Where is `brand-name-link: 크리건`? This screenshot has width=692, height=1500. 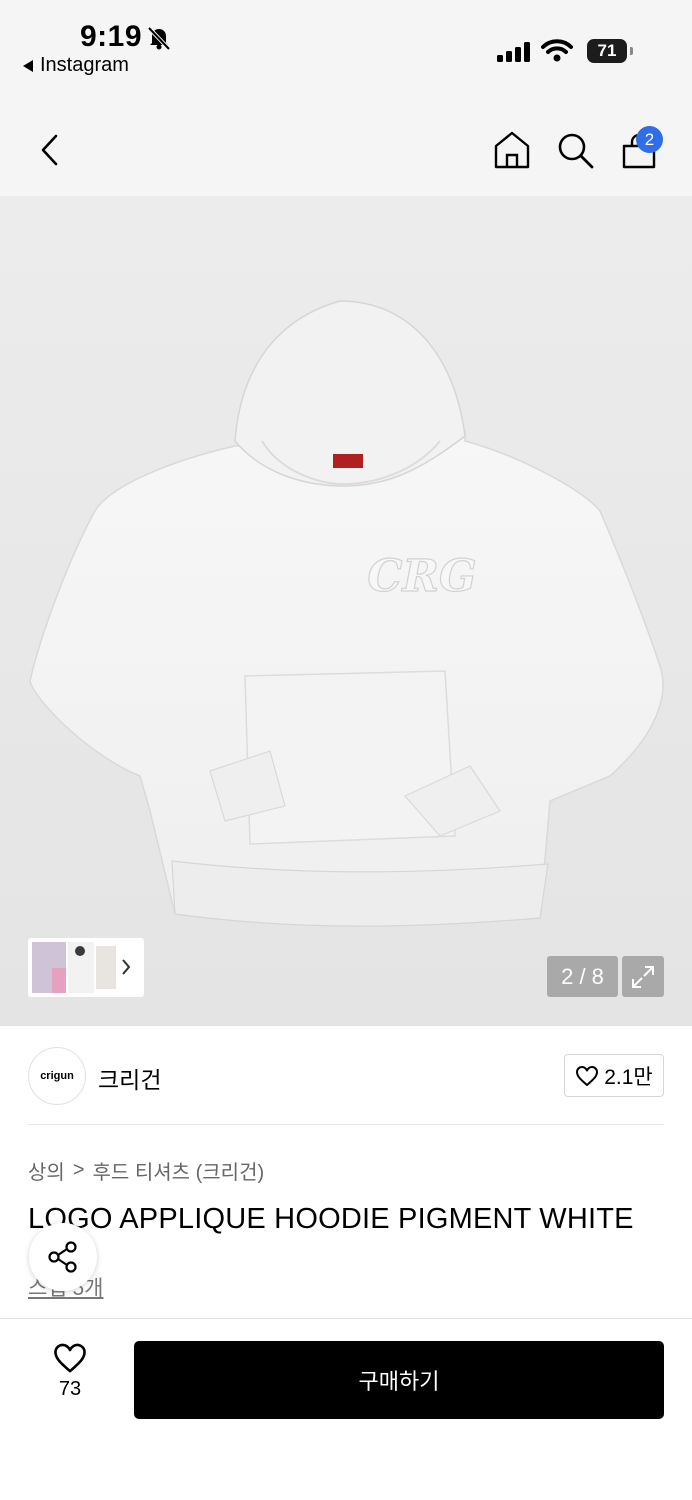
brand-name-link: 크리건 is located at coordinates (129, 1078).